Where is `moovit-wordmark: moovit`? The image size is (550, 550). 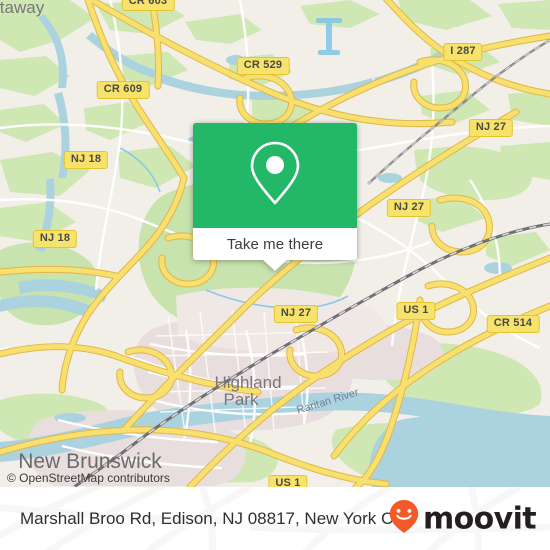
moovit-wordmark: moovit is located at coordinates (479, 518).